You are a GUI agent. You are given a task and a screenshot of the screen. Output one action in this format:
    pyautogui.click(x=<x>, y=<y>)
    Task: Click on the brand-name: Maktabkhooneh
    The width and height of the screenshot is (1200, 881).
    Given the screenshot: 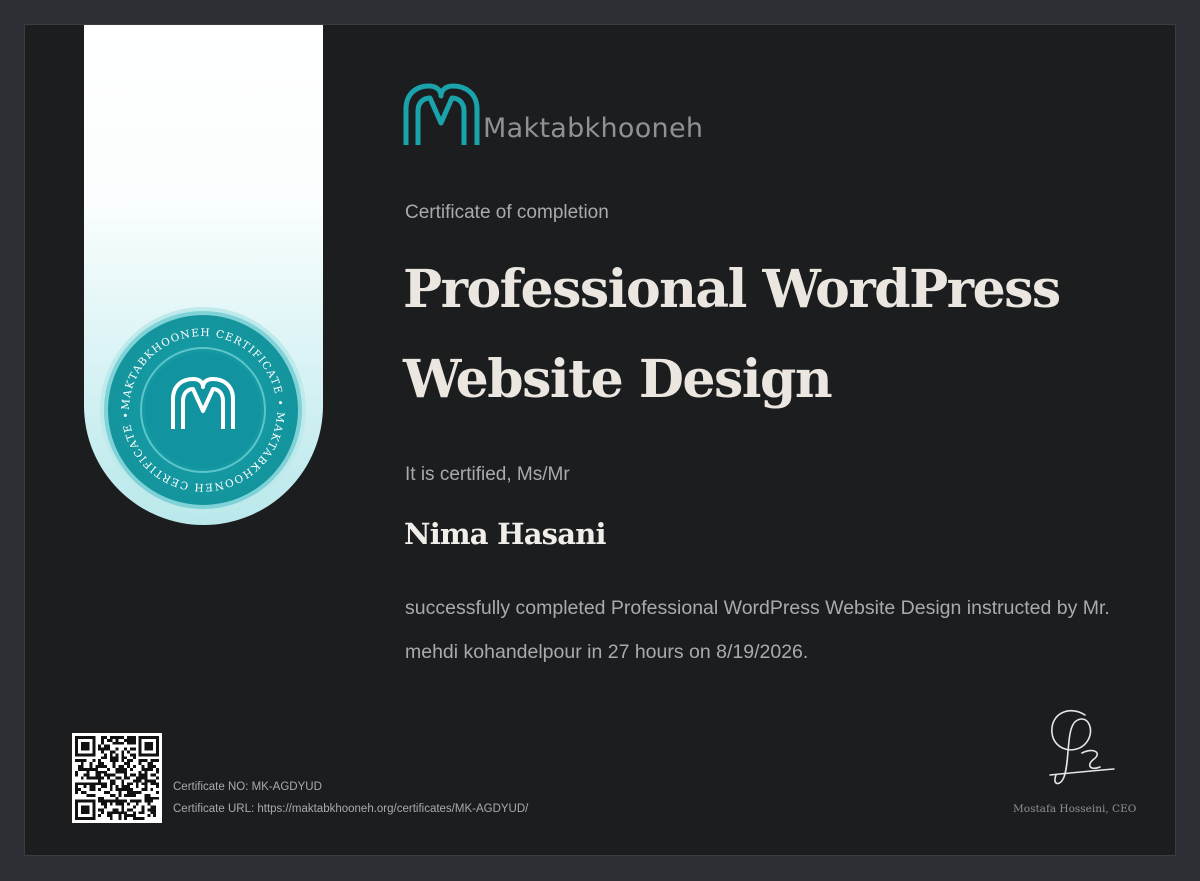 What is the action you would take?
    pyautogui.click(x=593, y=128)
    